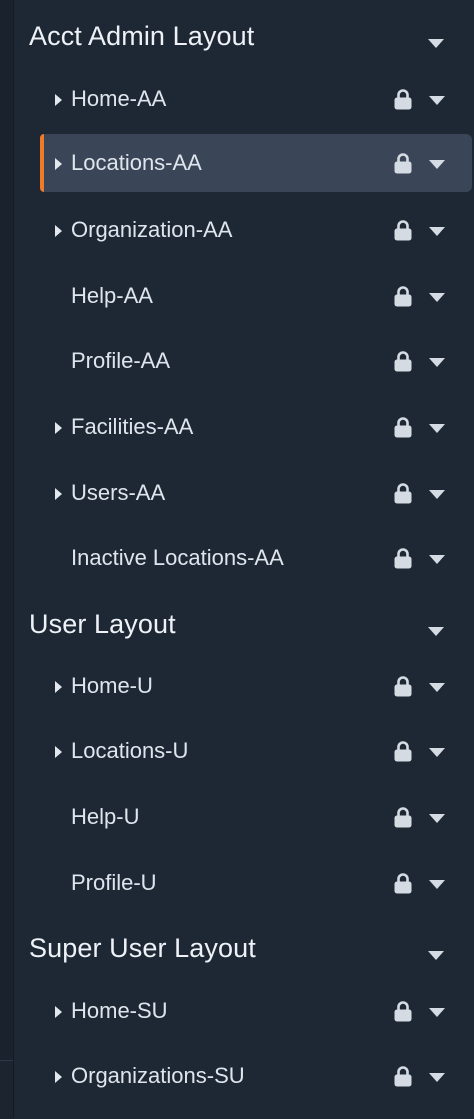 This screenshot has height=1119, width=474. I want to click on nav-item-label: Home-U, so click(112, 685).